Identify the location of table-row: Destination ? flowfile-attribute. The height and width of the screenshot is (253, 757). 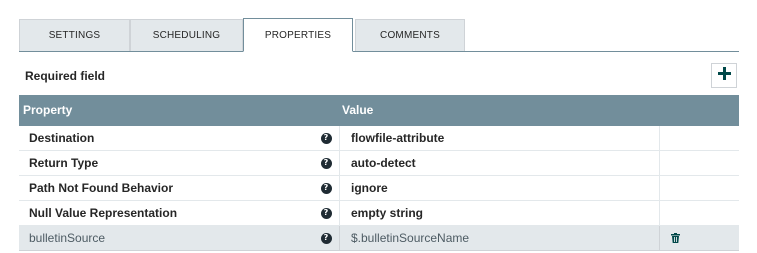
(379, 138).